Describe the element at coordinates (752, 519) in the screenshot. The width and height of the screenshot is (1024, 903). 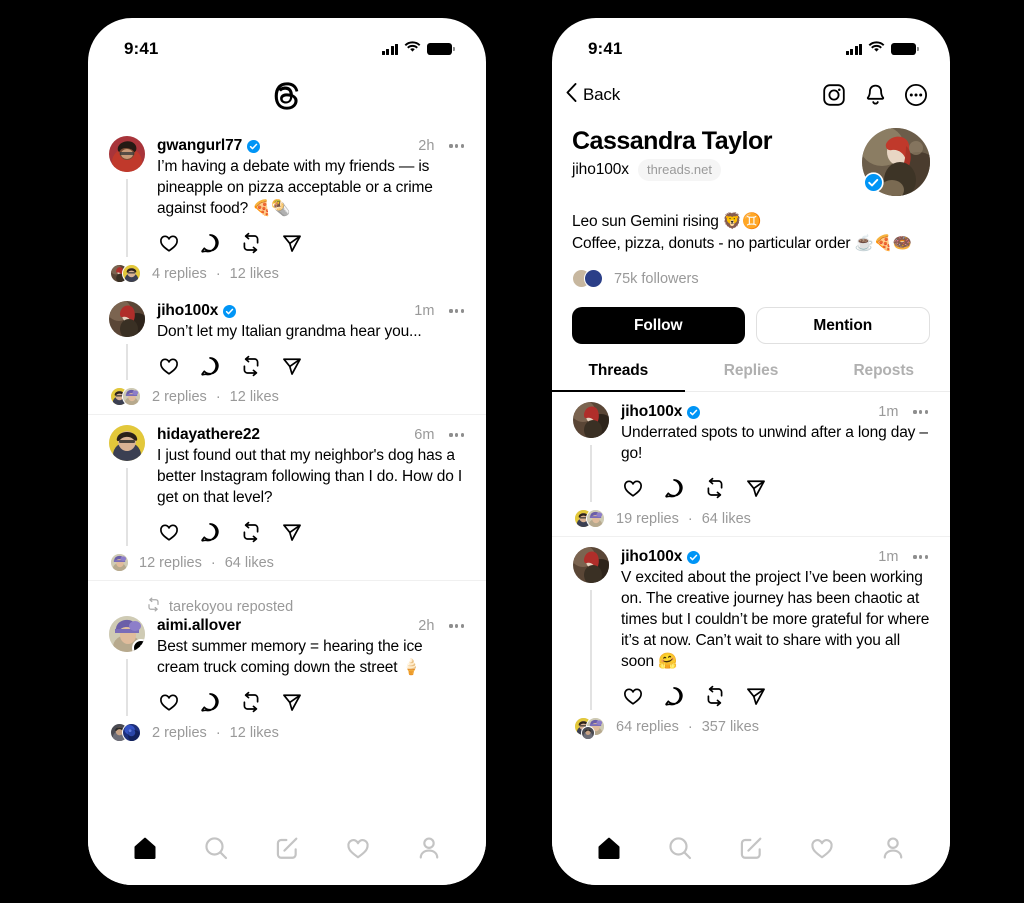
I see `post-meta-row: 19 replies · 64 likes` at that location.